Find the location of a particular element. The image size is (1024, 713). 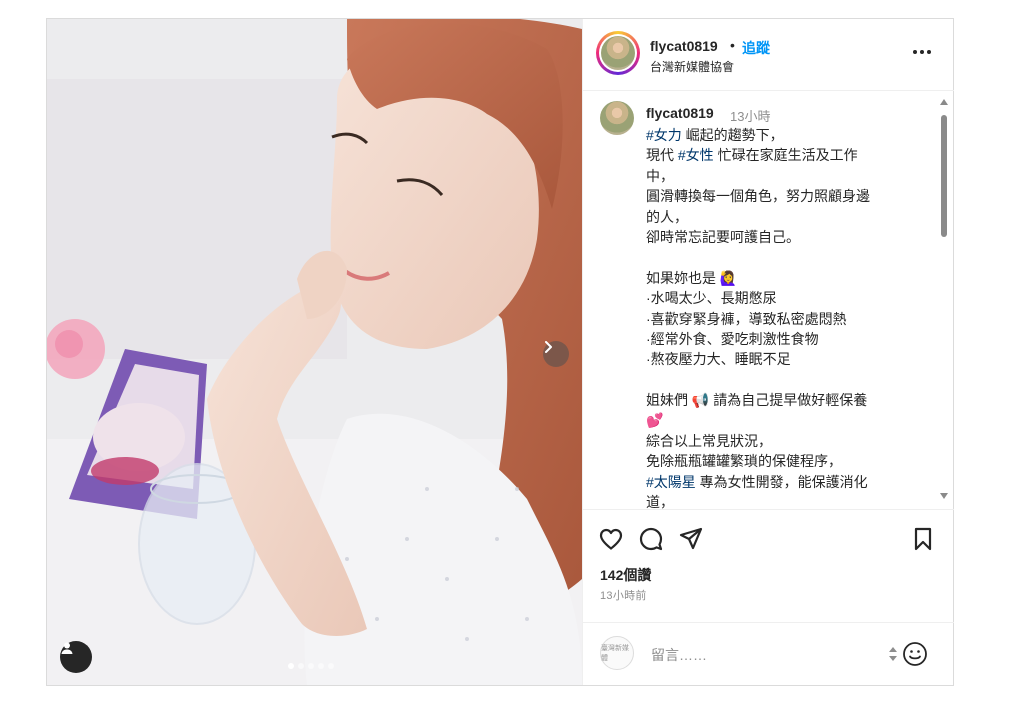

caption-text-segment: 中， is located at coordinates (660, 175).